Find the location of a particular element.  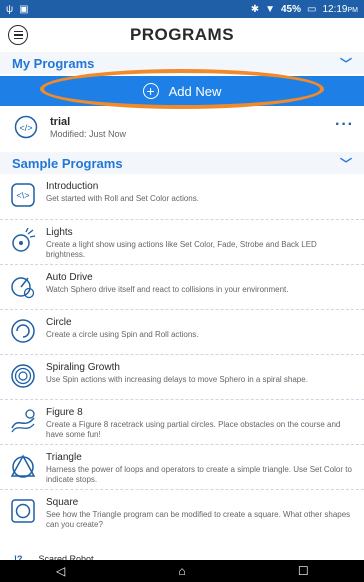

program-text: trial Modified: Just Now is located at coordinates (88, 127).